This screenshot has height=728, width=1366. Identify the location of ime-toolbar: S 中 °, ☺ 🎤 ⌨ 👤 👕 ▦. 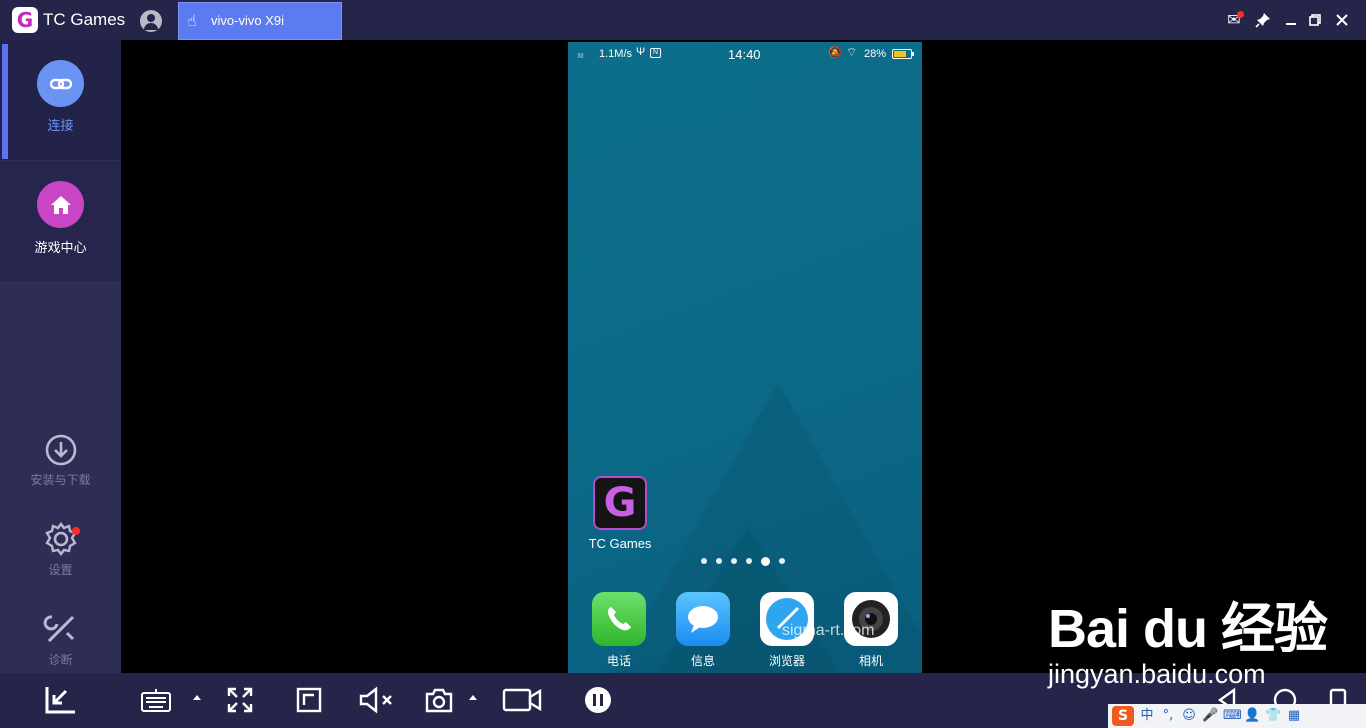
(1237, 716).